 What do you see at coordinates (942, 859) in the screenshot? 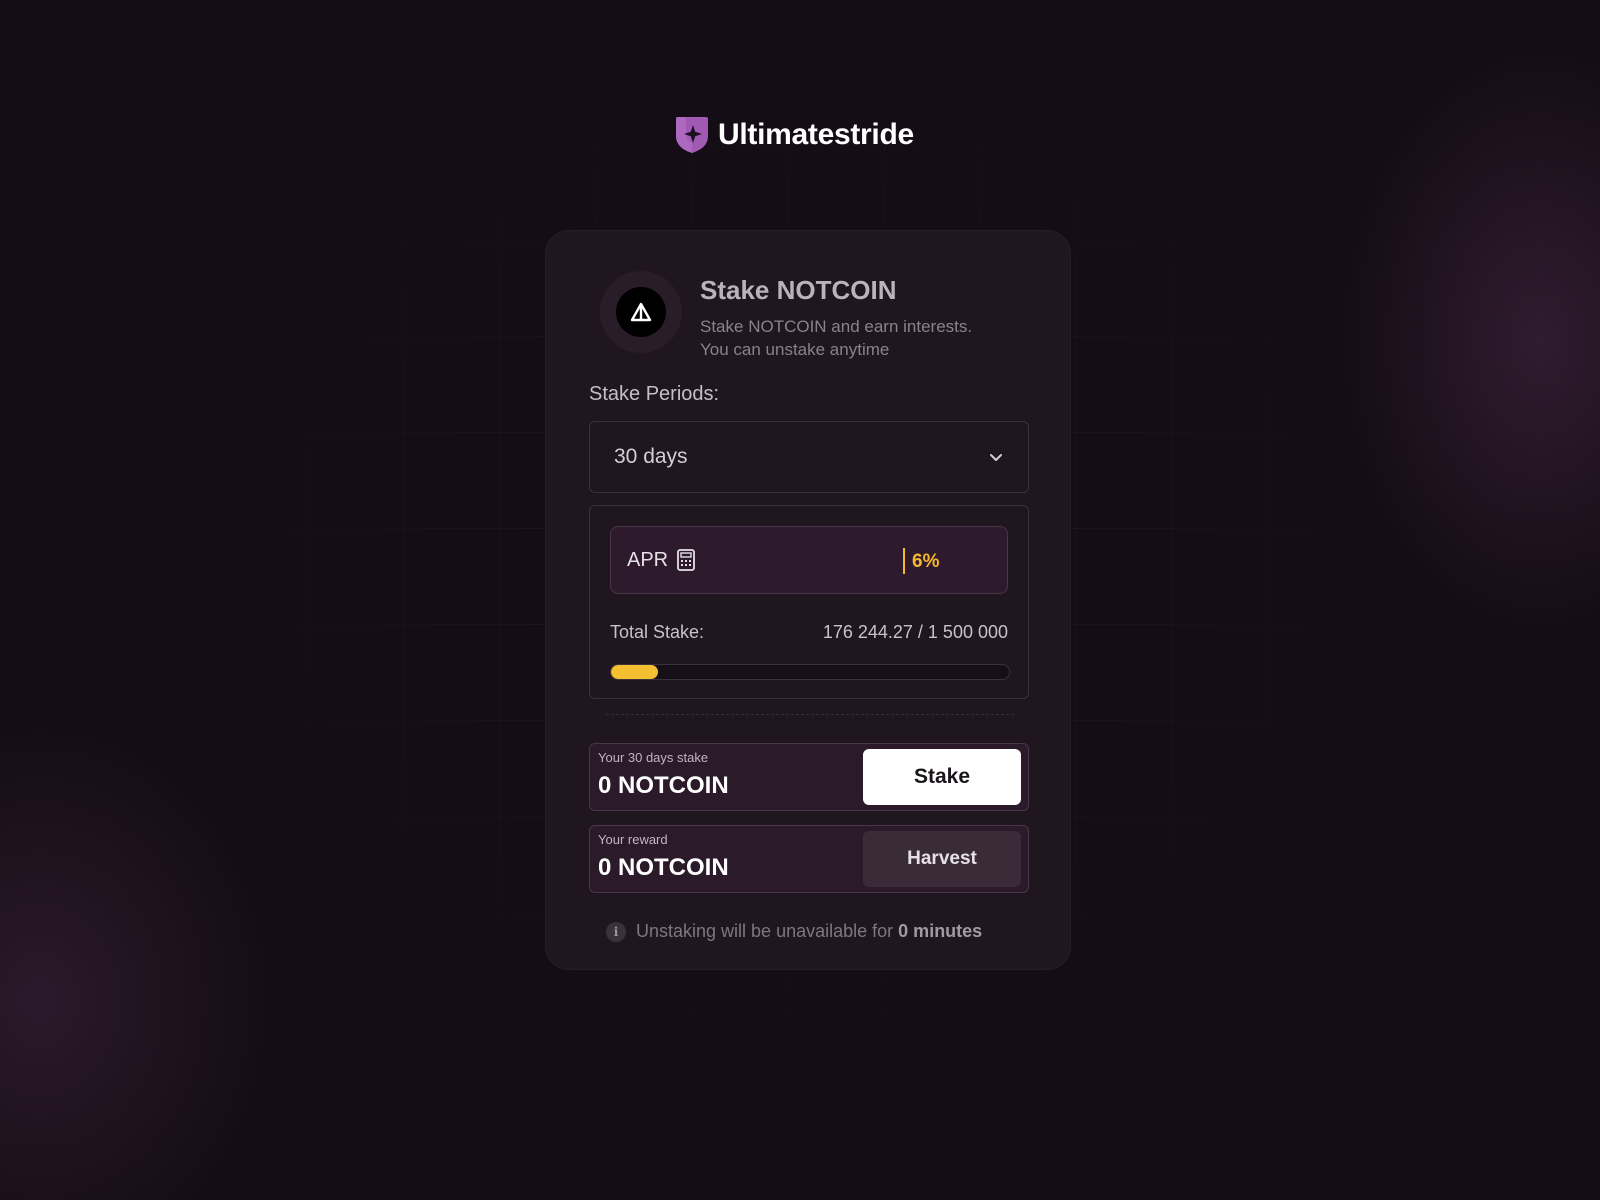
I see `harvest-button: Harvest` at bounding box center [942, 859].